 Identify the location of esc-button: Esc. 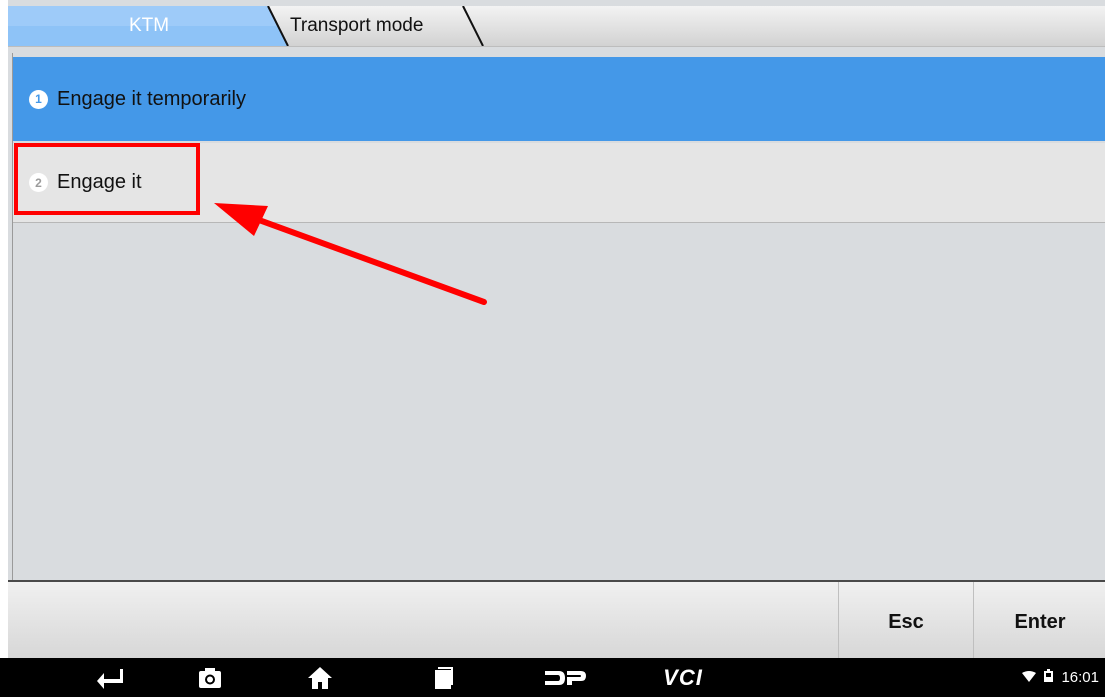
(905, 620).